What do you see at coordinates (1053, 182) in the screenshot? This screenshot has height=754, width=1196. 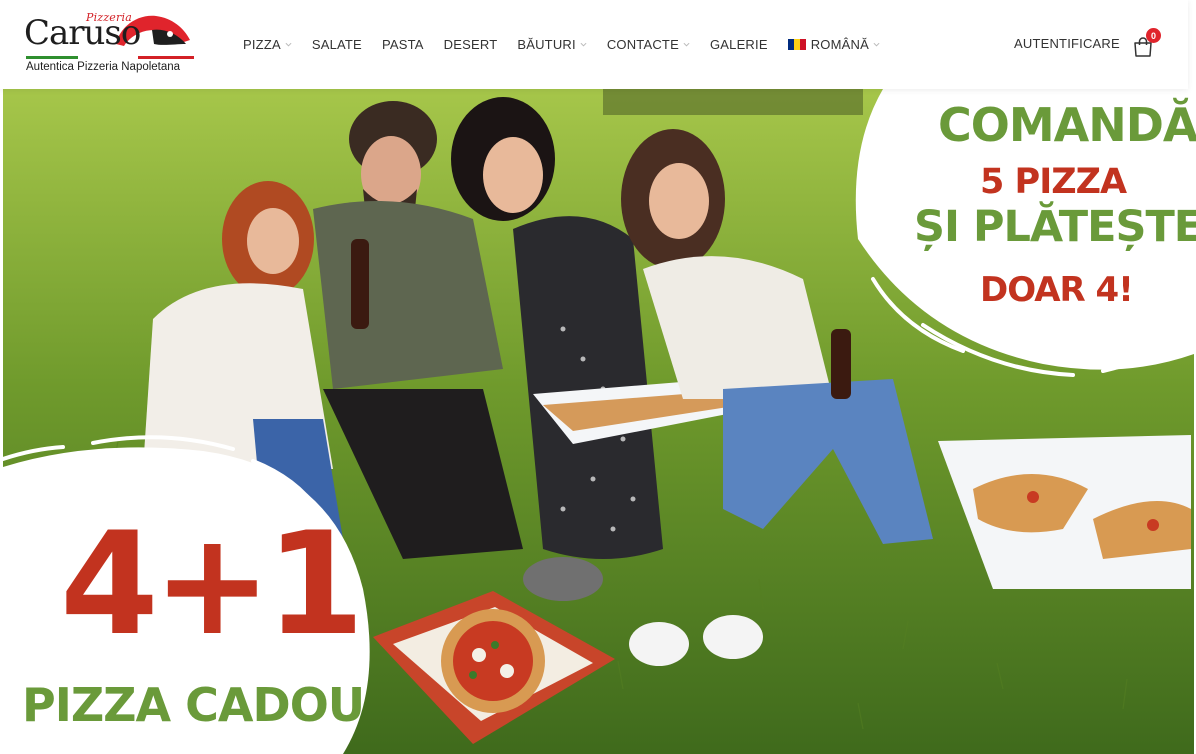 I see `promo-five-pizza: 5 PIZZA` at bounding box center [1053, 182].